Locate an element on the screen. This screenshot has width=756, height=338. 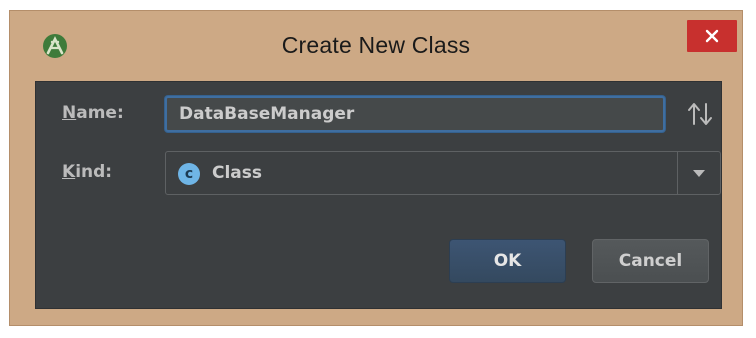
kind-selected-value: Class is located at coordinates (237, 173).